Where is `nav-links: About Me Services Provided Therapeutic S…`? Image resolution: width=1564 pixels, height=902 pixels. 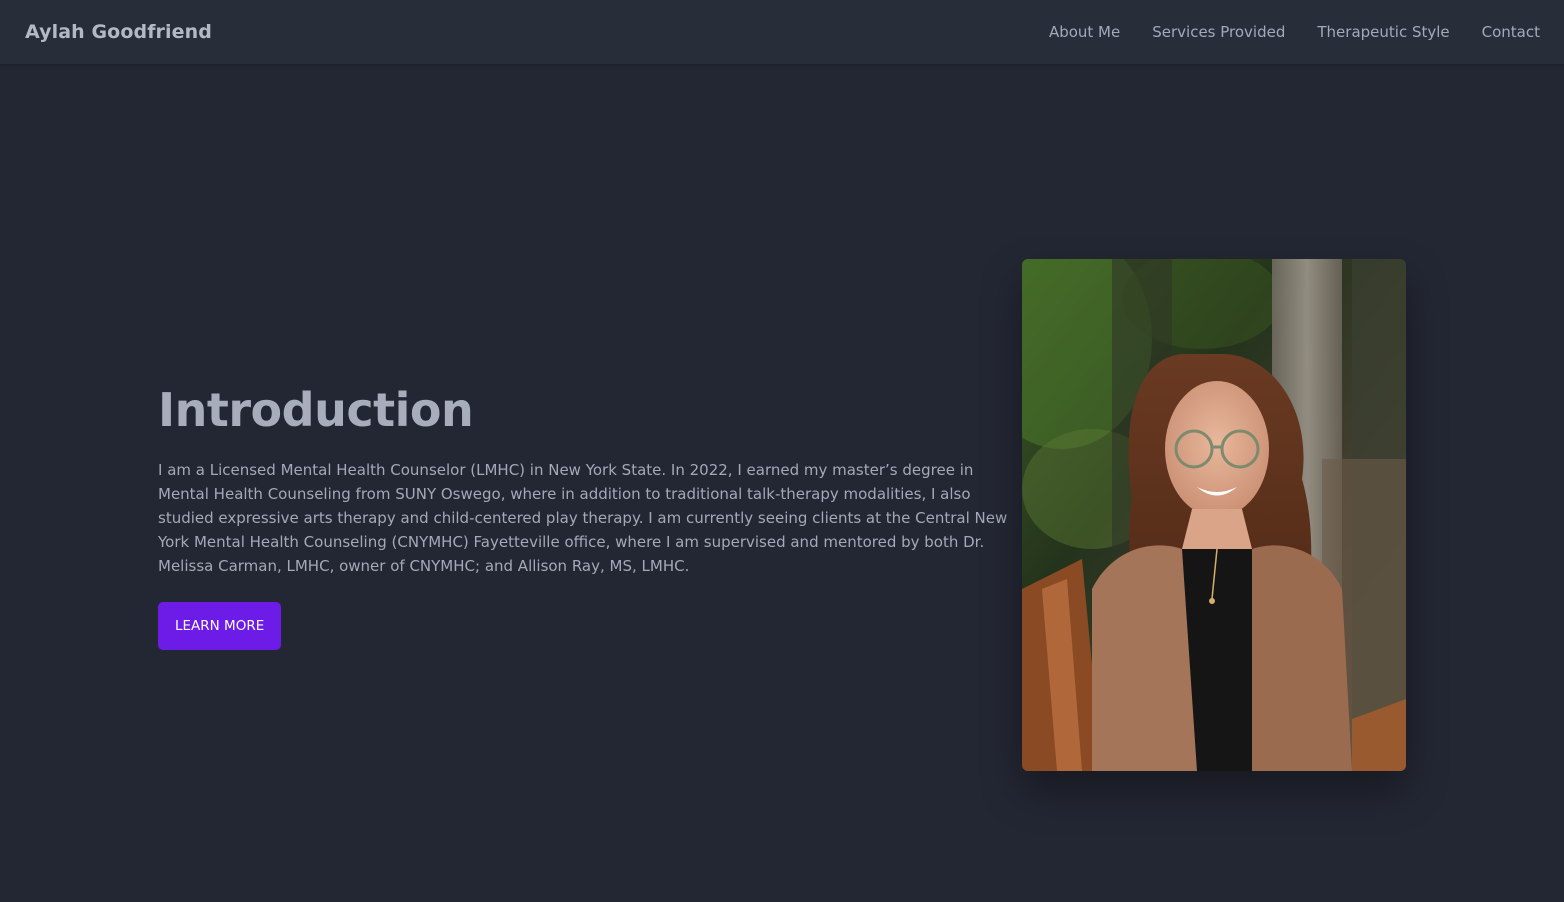
nav-links: About Me Services Provided Therapeutic S… is located at coordinates (1294, 32).